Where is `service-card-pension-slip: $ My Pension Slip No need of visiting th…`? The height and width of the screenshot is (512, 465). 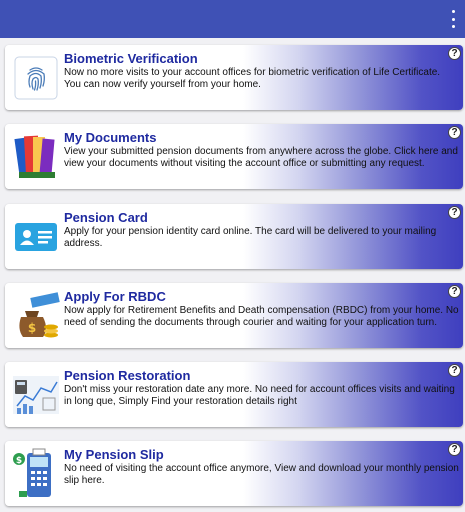
service-card-pension-slip: $ My Pension Slip No need of visiting th… is located at coordinates (234, 473).